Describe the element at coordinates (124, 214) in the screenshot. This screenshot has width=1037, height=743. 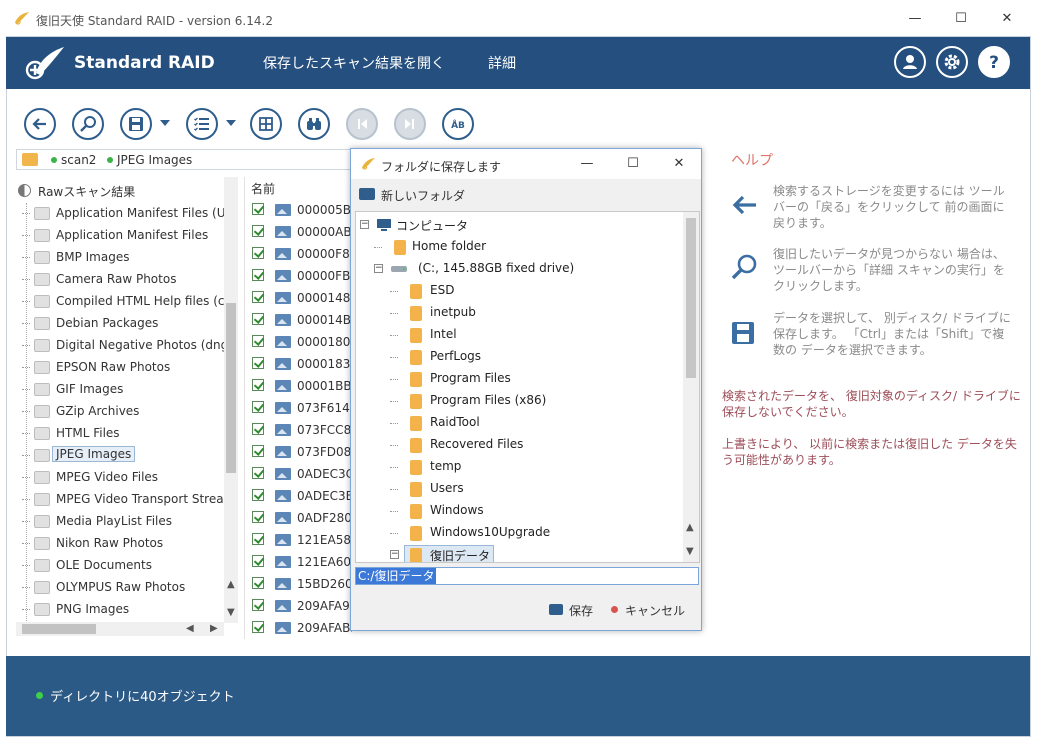
I see `tree-item: Application Manifest Files (Un` at that location.